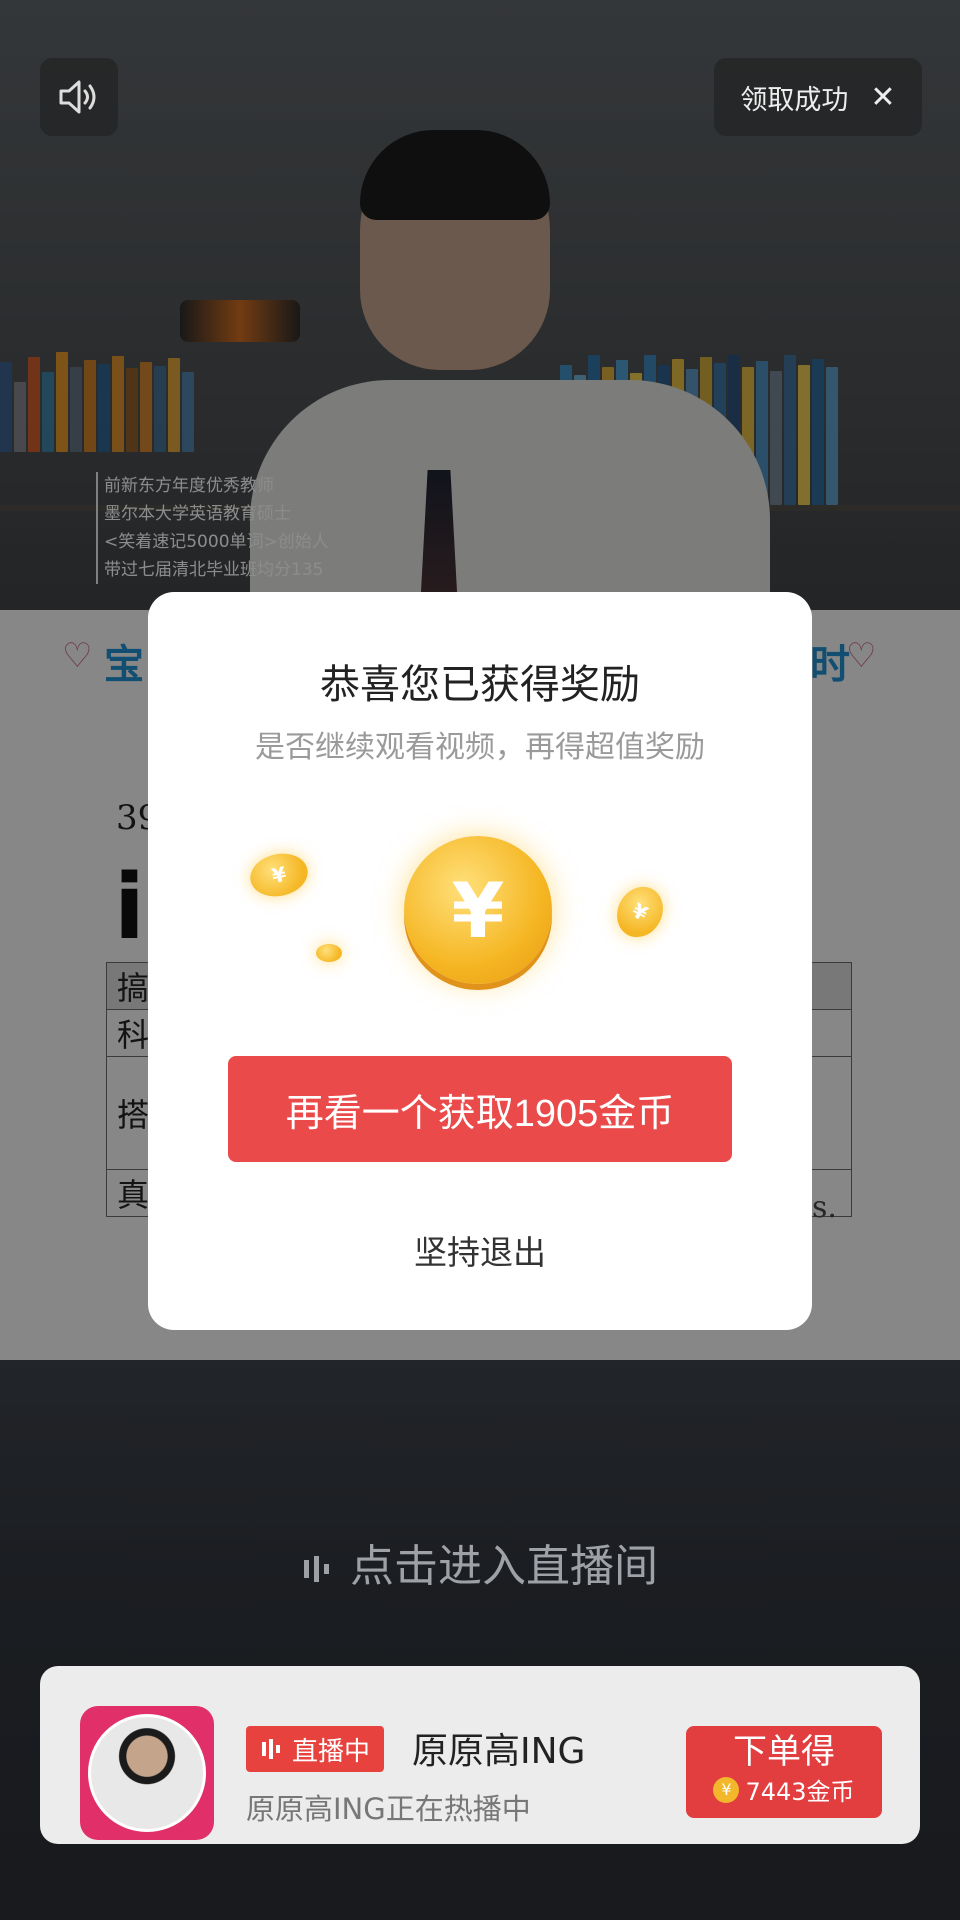 The height and width of the screenshot is (1920, 960). I want to click on live-badge: 直播中, so click(315, 1749).